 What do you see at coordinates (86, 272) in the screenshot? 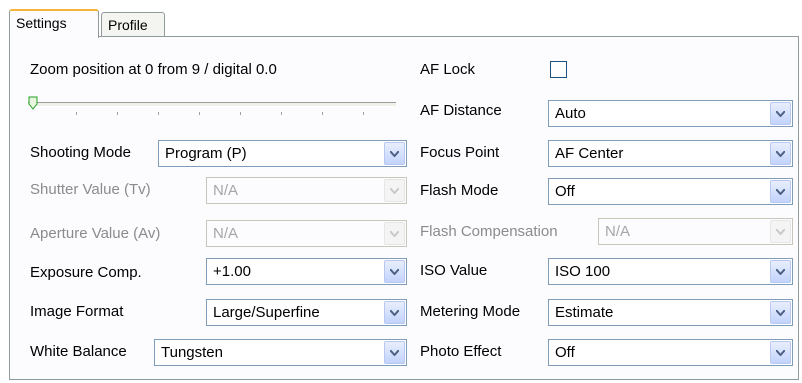
I see `exposure-comp-label: Exposure Comp.` at bounding box center [86, 272].